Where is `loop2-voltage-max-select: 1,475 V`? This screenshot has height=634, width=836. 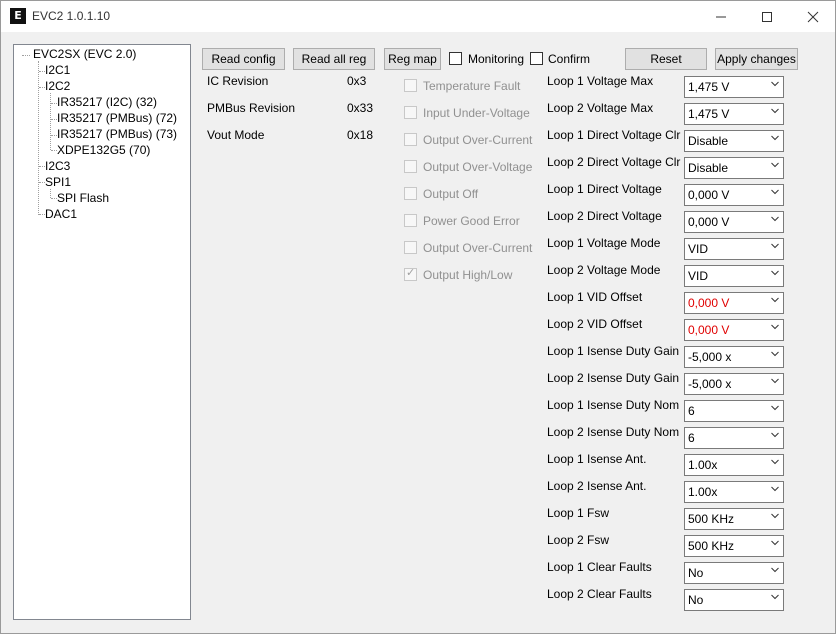 loop2-voltage-max-select: 1,475 V is located at coordinates (734, 114).